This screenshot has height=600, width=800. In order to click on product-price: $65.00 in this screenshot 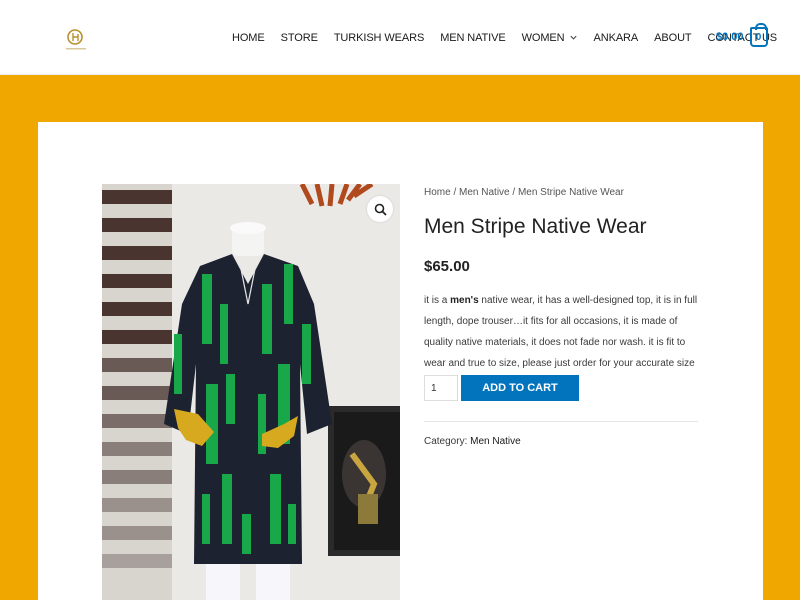, I will do `click(447, 266)`.